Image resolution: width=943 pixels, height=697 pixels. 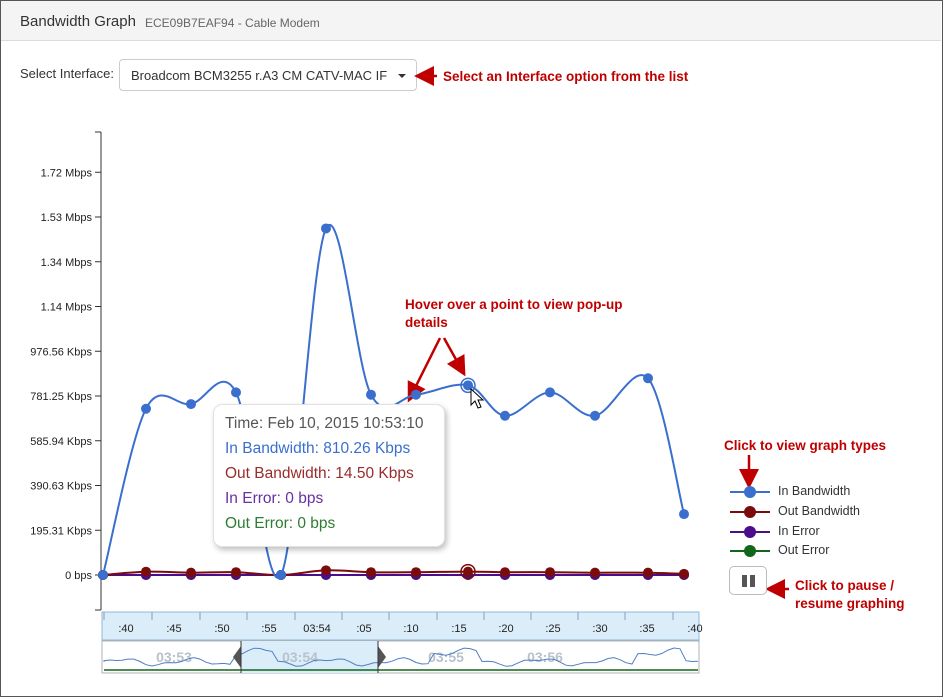 I want to click on y-tick-label: 1.14 Mbps, so click(x=67, y=308).